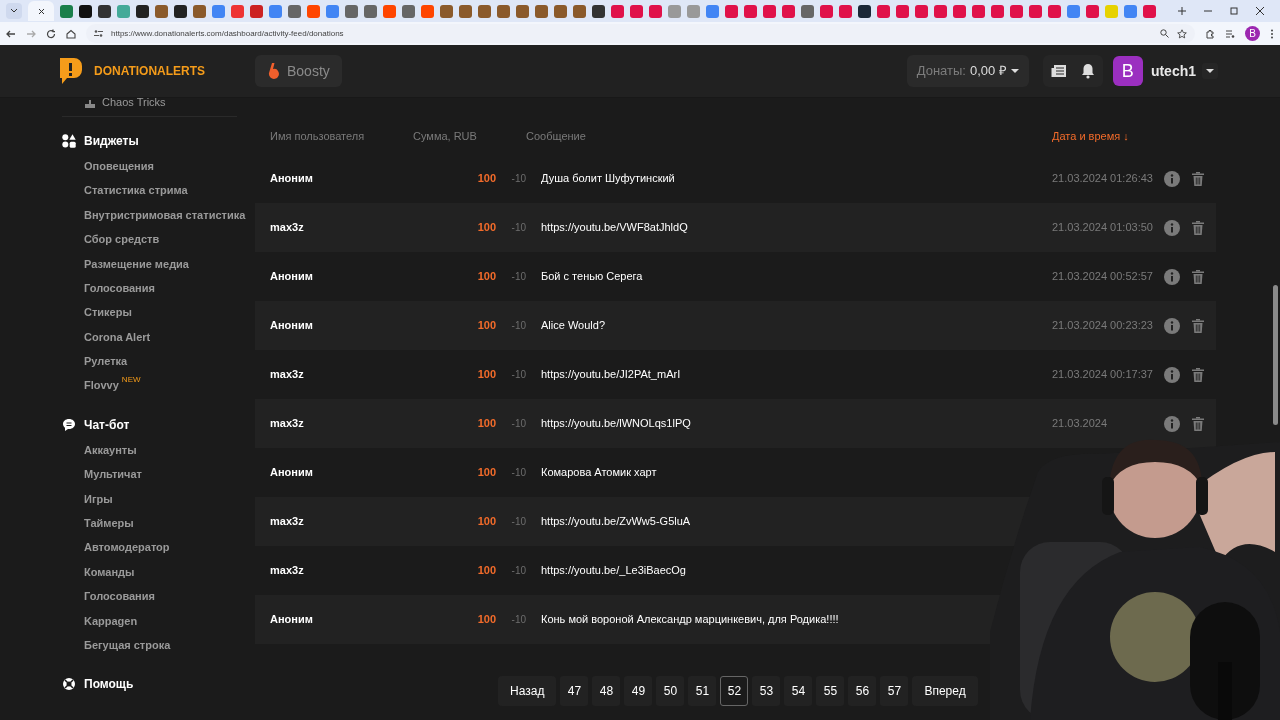 This screenshot has height=720, width=1280. Describe the element at coordinates (1234, 11) in the screenshot. I see `maximize-icon` at that location.